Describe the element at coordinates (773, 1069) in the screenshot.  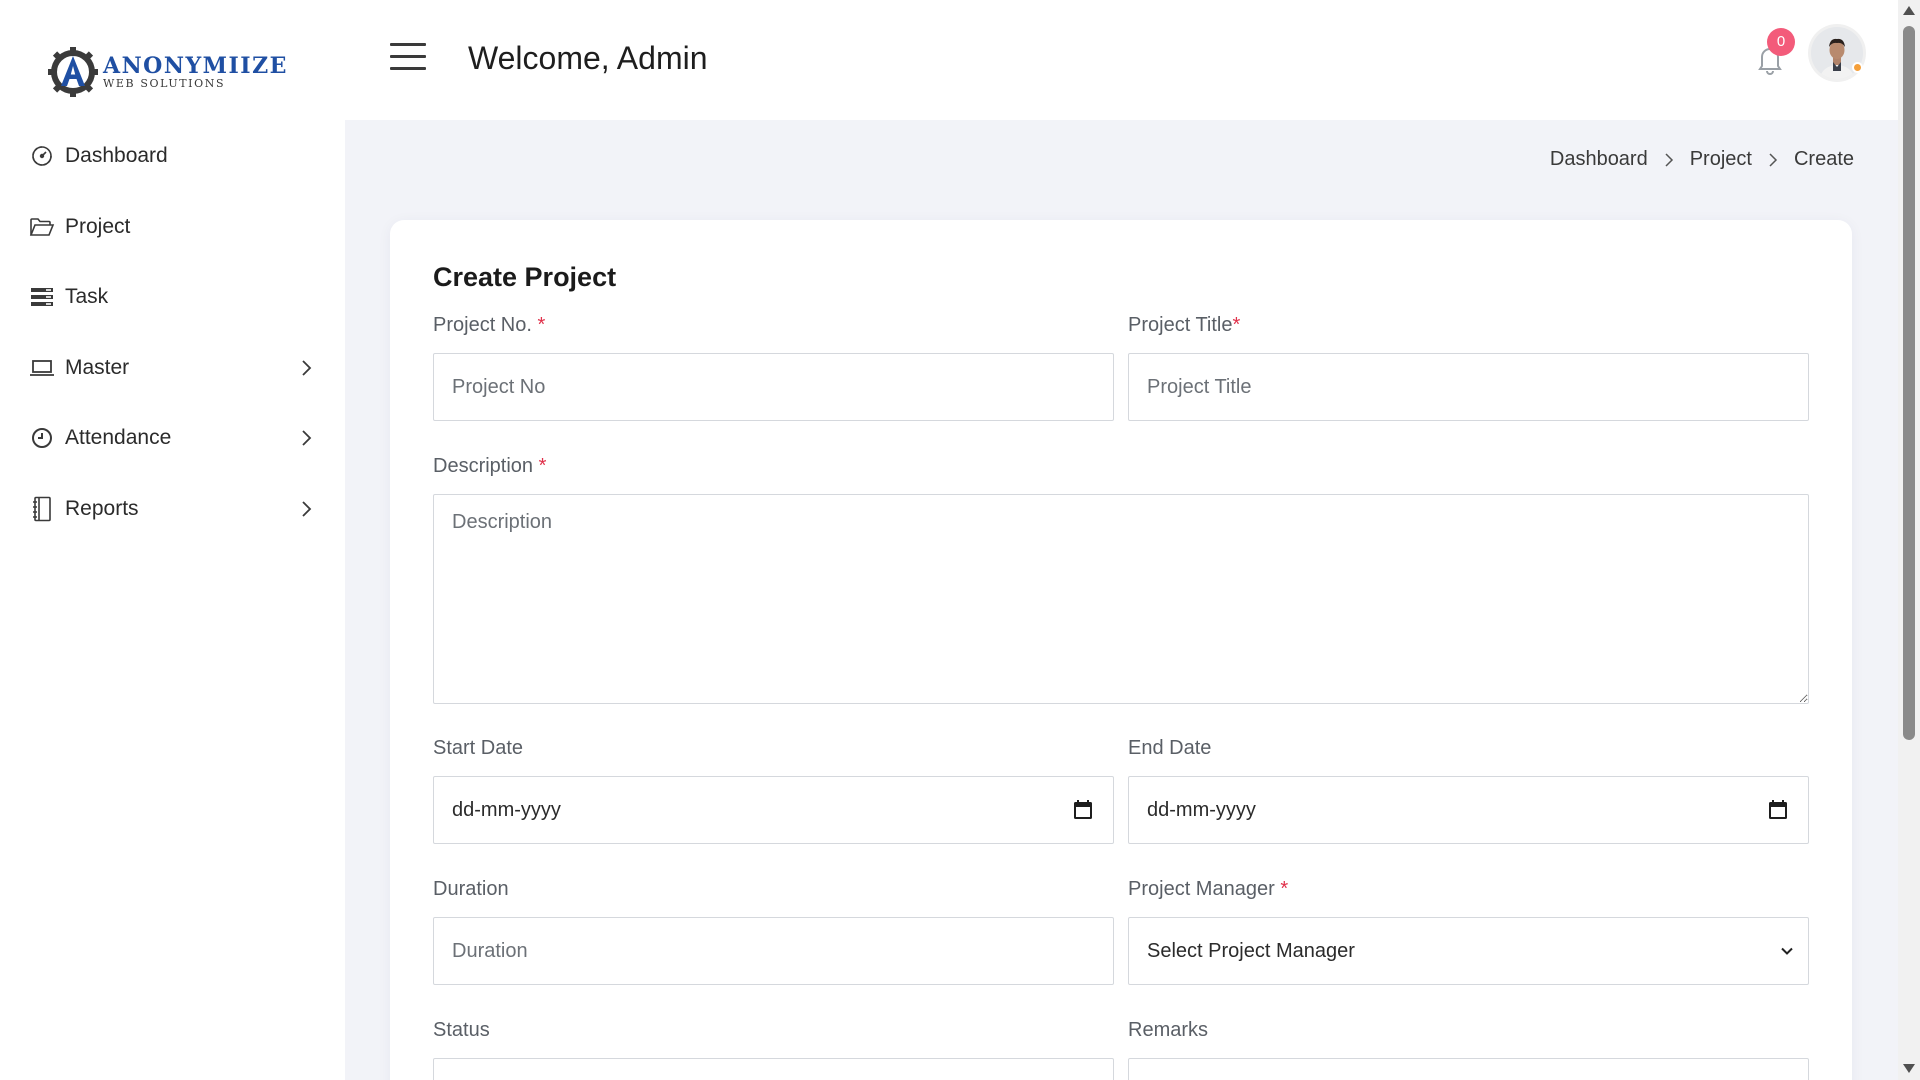
I see `status-select` at that location.